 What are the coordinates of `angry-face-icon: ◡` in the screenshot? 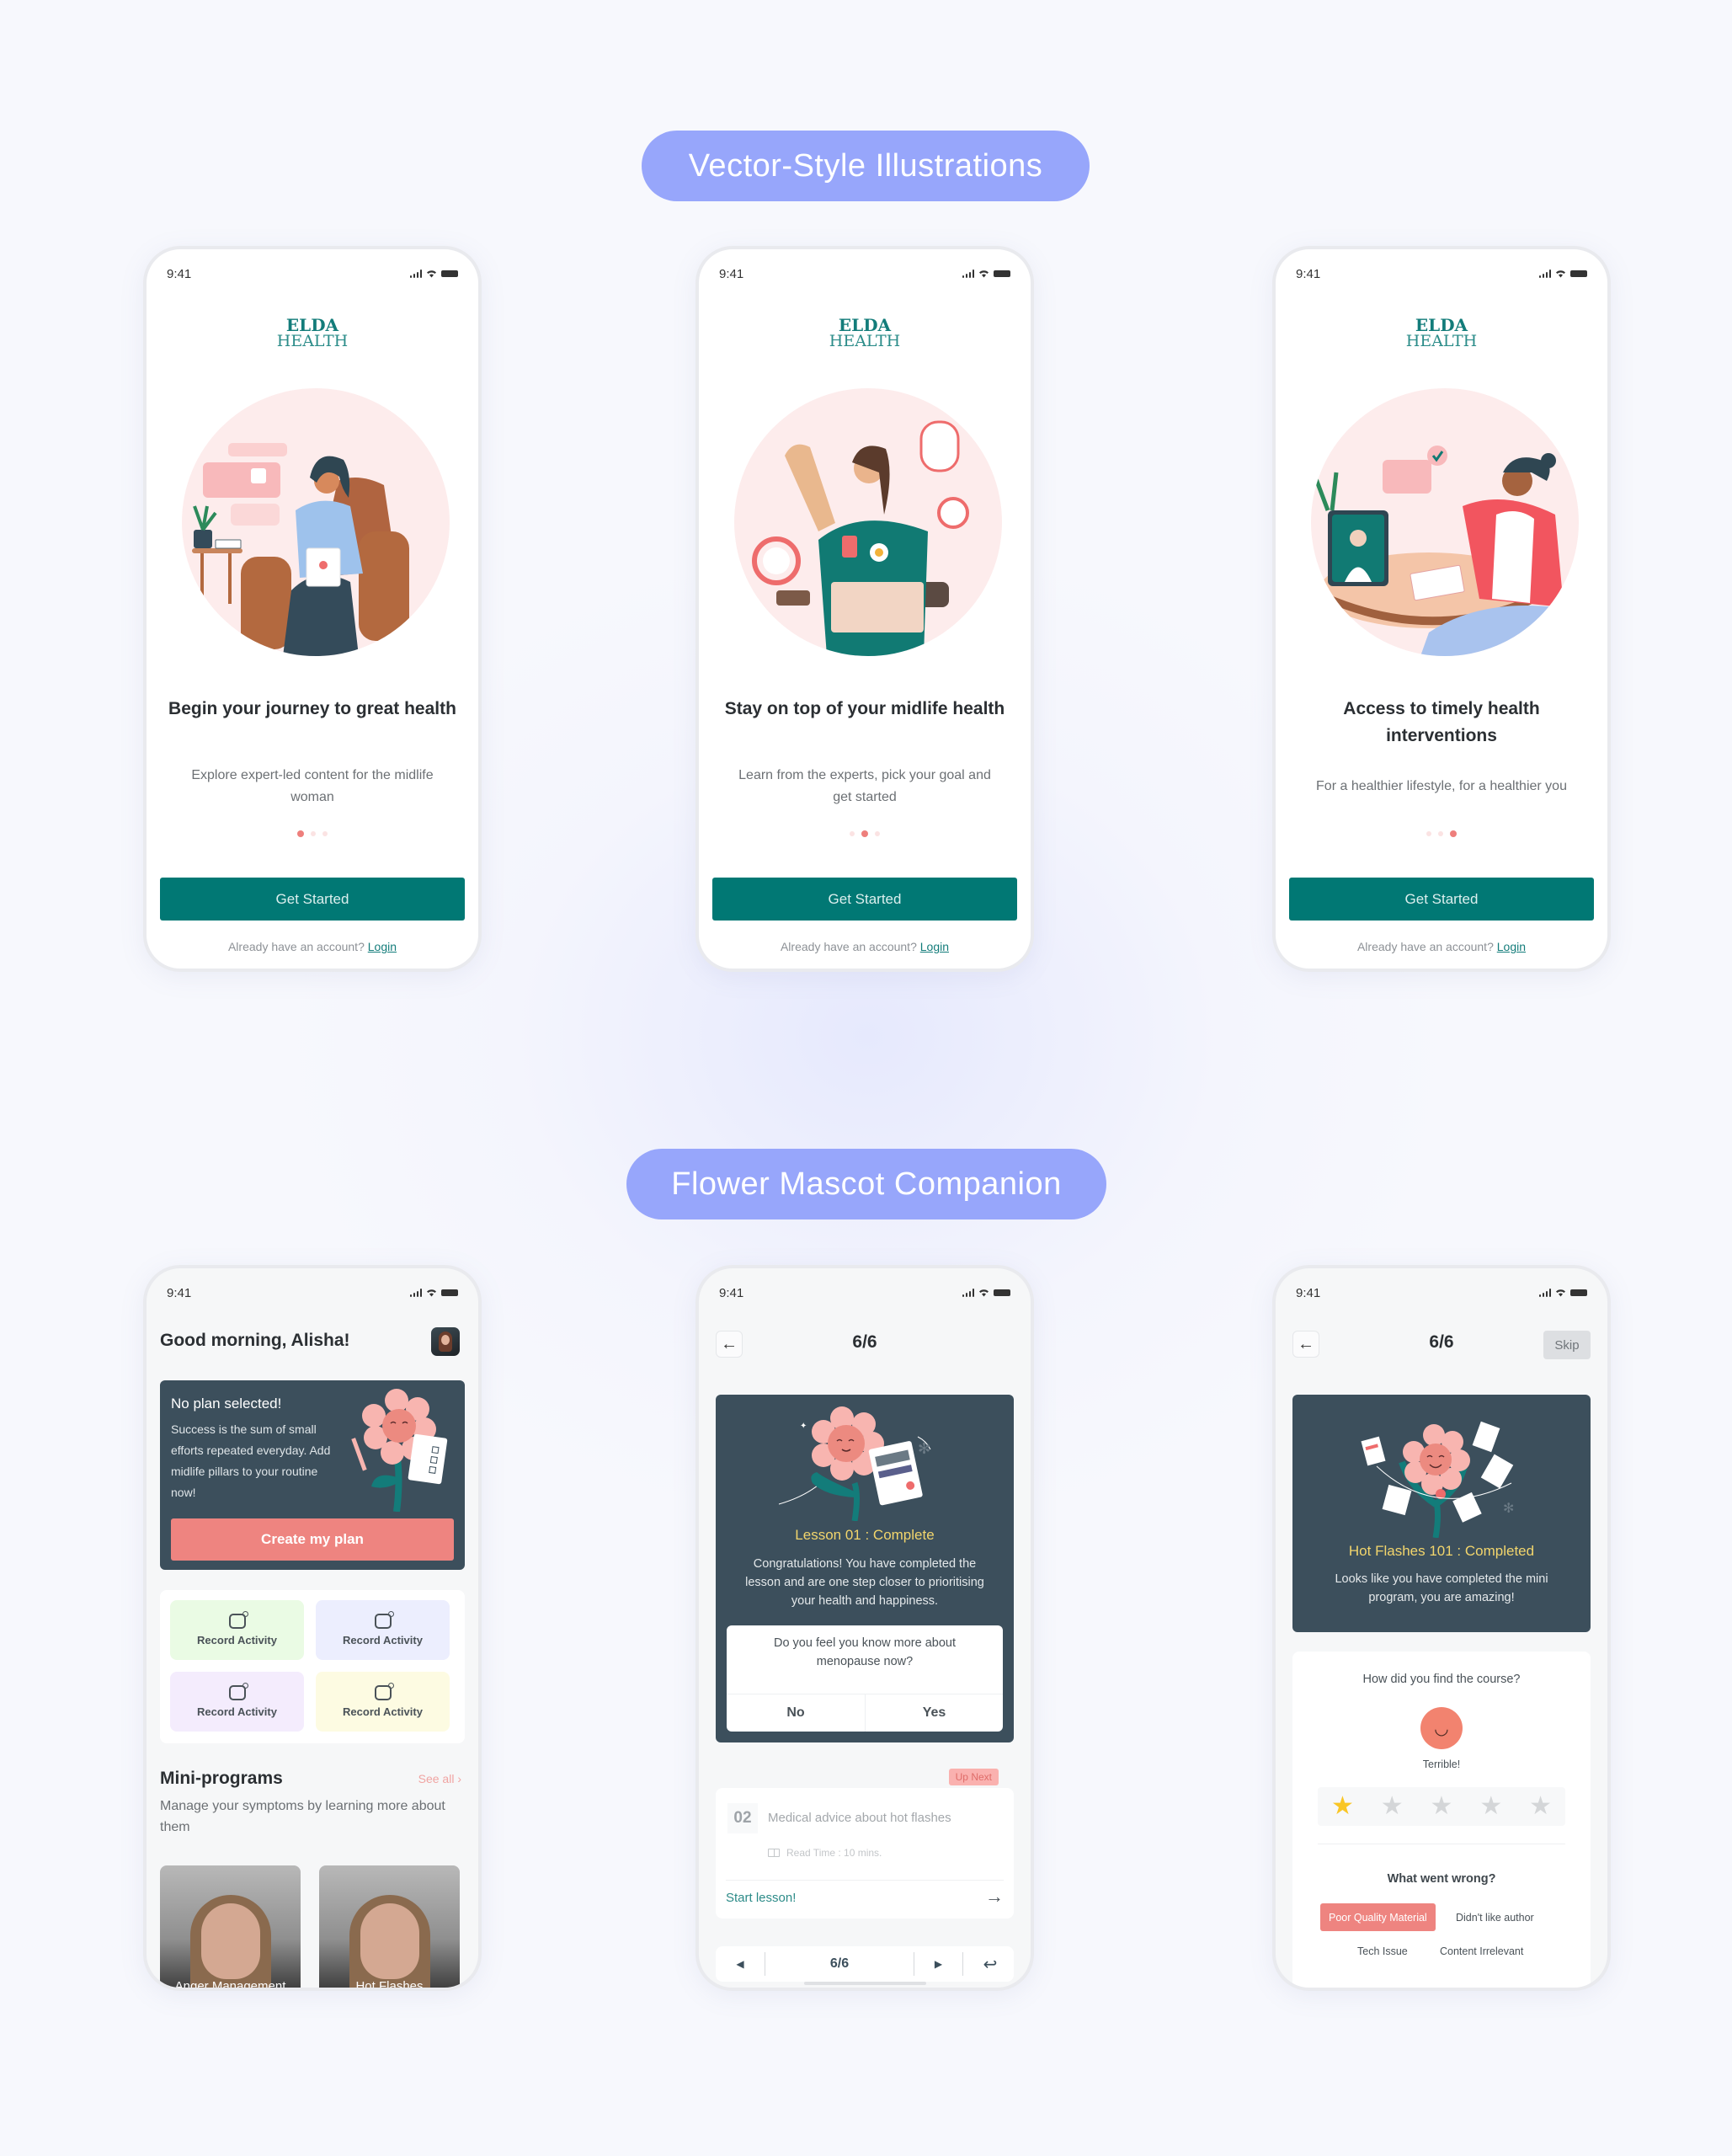 It's located at (1441, 1728).